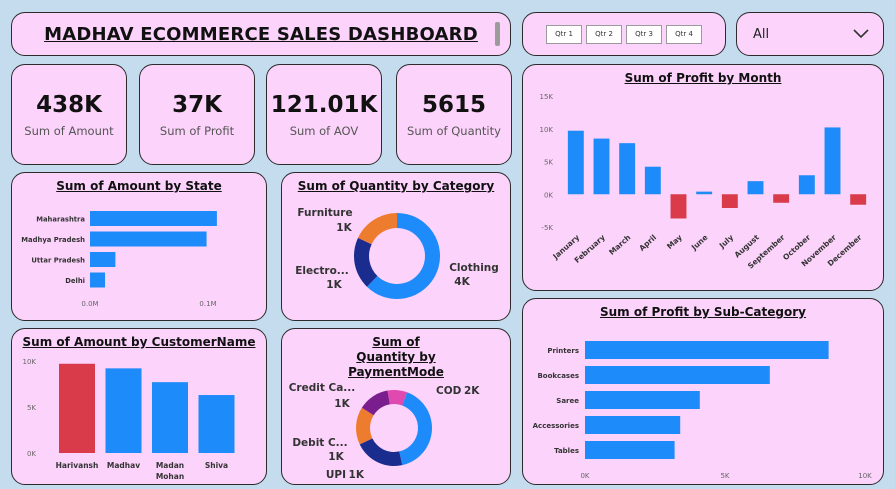 Image resolution: width=895 pixels, height=489 pixels. Describe the element at coordinates (69, 130) in the screenshot. I see `kpi-label: Sum of Amount` at that location.